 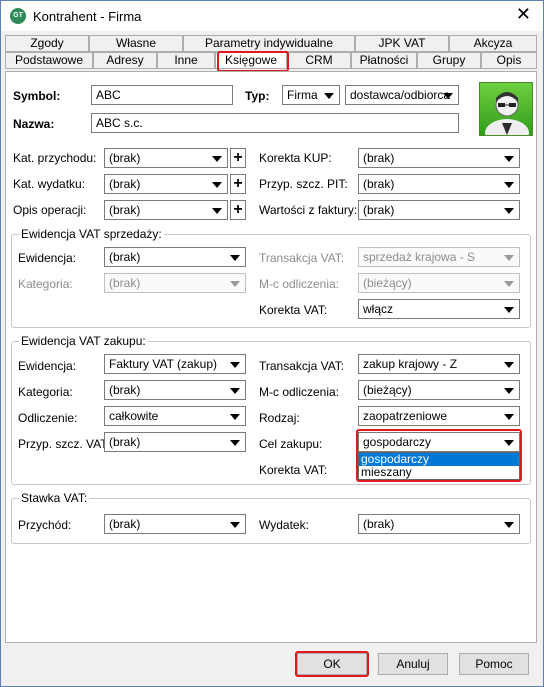 I want to click on help-button: Pomoc, so click(x=494, y=664).